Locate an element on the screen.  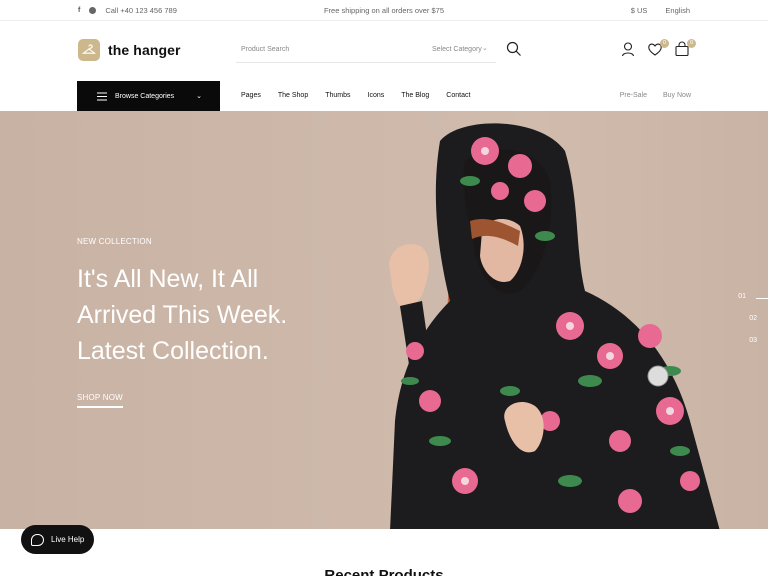
live-help-label: Live Help is located at coordinates (68, 539).